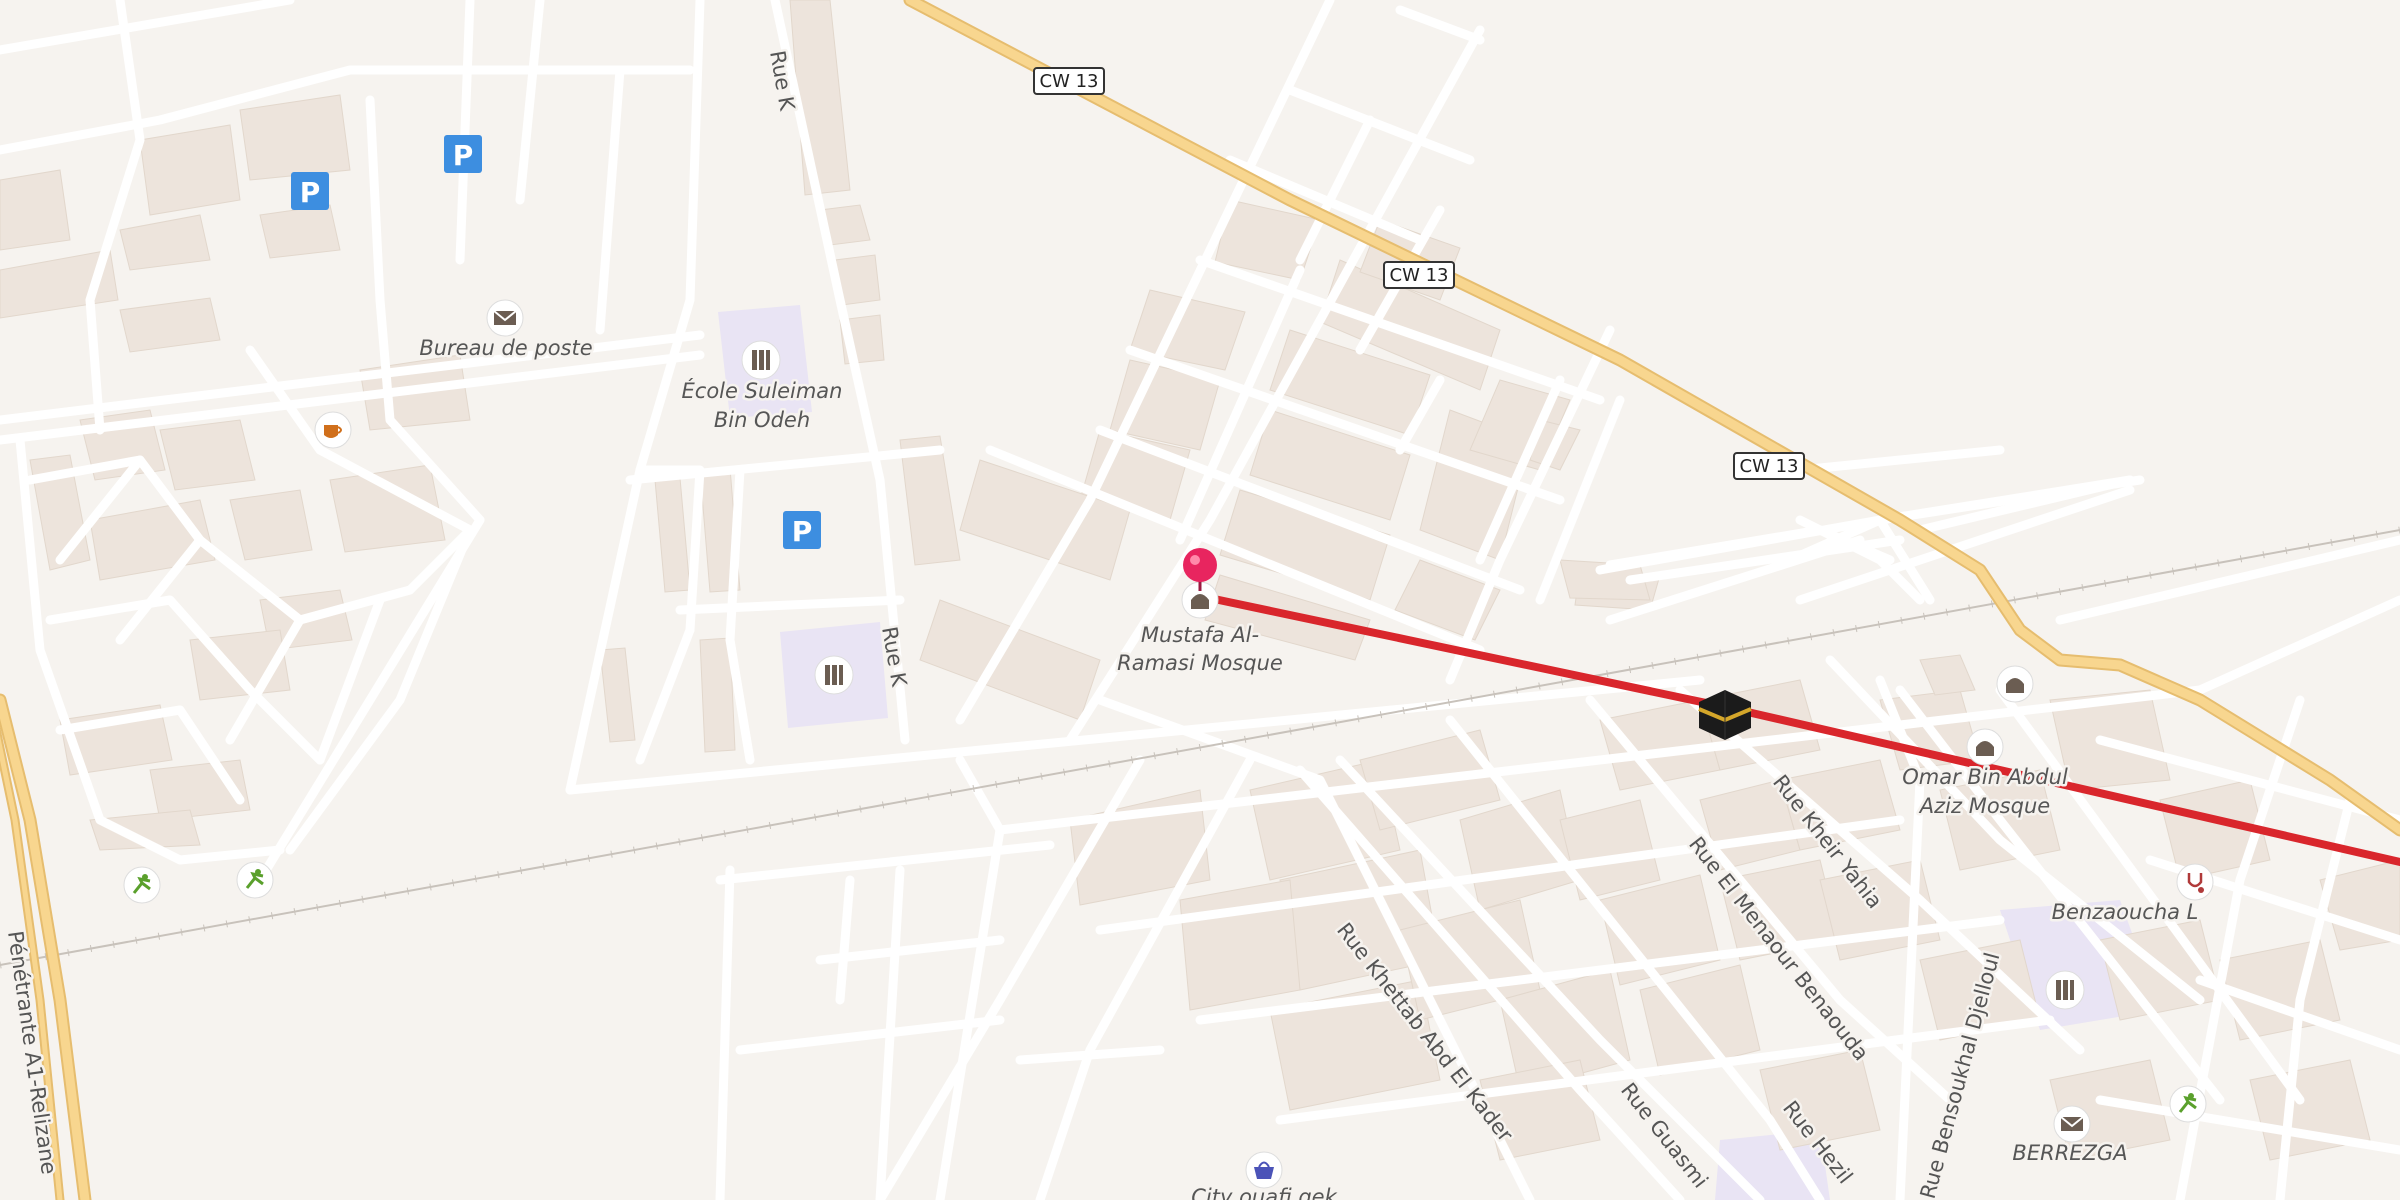 This screenshot has height=1200, width=2400. What do you see at coordinates (1264, 1170) in the screenshot?
I see `basket-icon` at bounding box center [1264, 1170].